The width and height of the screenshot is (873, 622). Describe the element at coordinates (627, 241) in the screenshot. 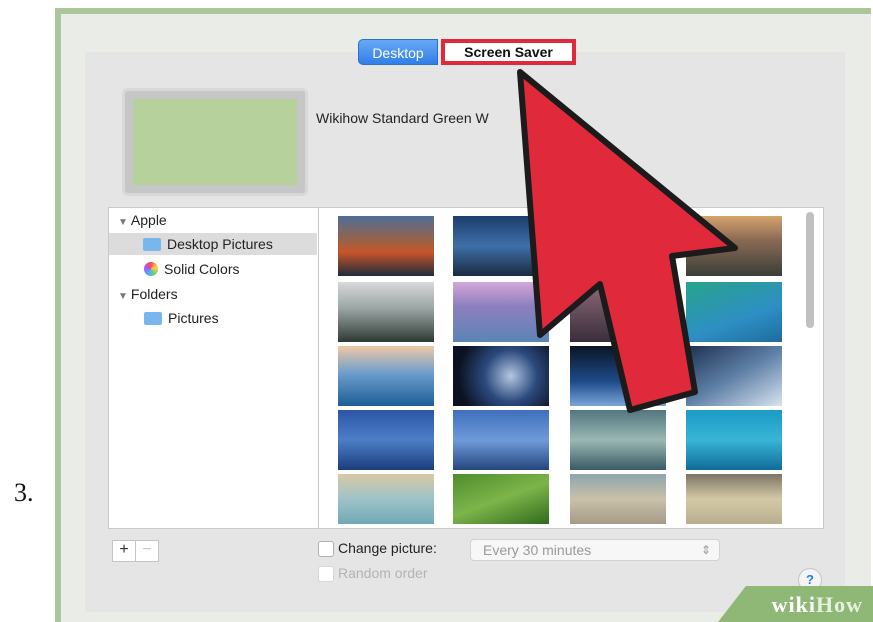

I see `pointer-arrow-icon` at that location.